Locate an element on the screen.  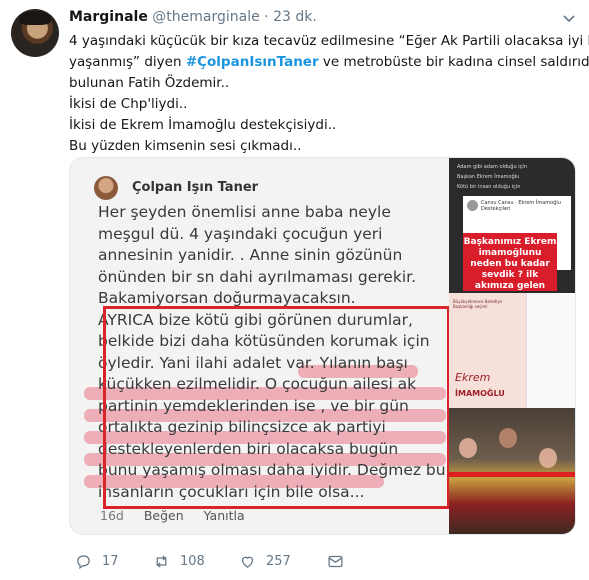
tweet-text-line: İkisi de Ekrem İmamoğlu destekçisiydi.. is located at coordinates (203, 125).